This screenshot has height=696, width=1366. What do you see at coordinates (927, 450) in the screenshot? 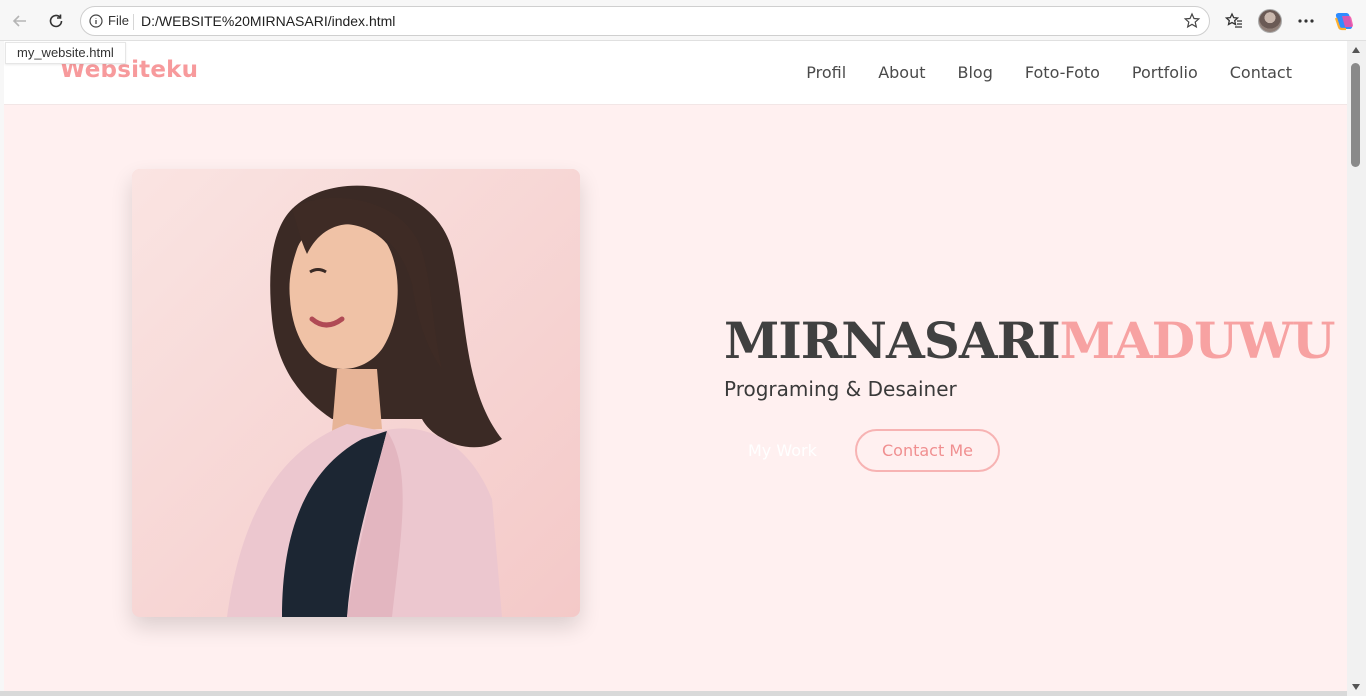
I see `contact-me-button: Contact Me` at bounding box center [927, 450].